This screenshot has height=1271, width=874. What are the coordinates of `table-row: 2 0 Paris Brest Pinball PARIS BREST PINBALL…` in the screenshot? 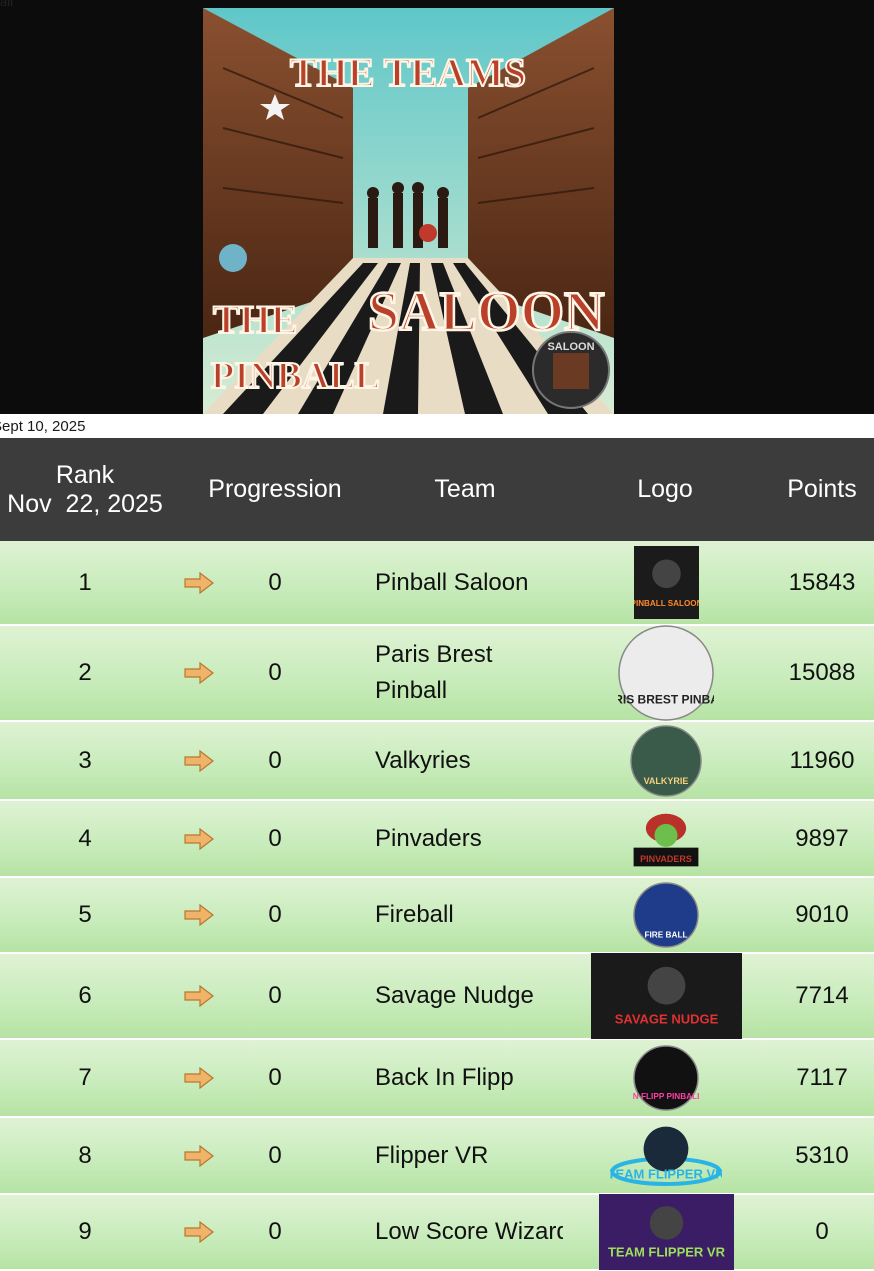 It's located at (437, 673).